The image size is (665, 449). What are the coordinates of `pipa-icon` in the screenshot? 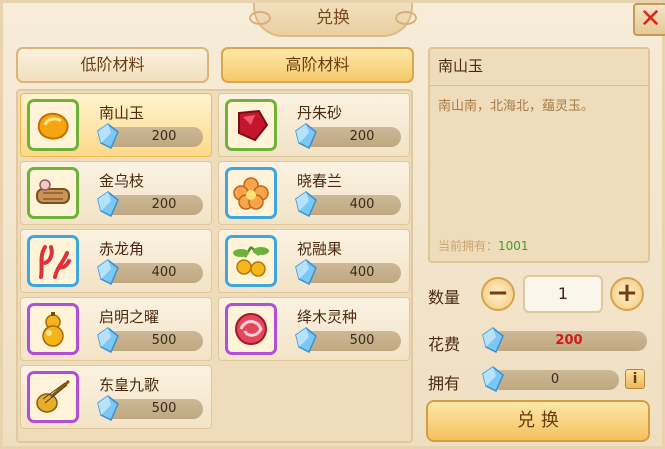 It's located at (53, 396).